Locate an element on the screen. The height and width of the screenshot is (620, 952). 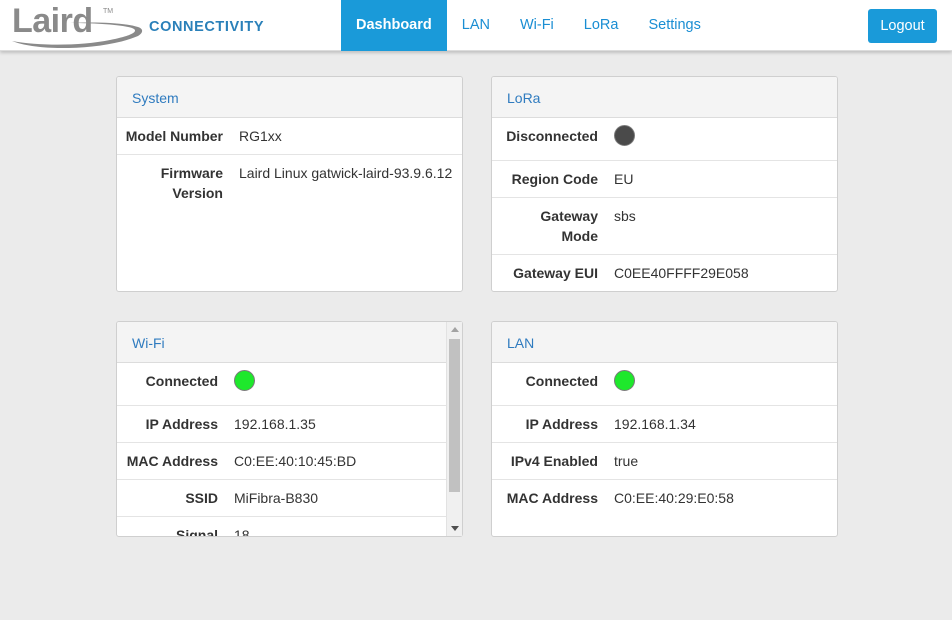
lan-row-mac: MAC Address C0:EE:40:29:E0:58 is located at coordinates (664, 498).